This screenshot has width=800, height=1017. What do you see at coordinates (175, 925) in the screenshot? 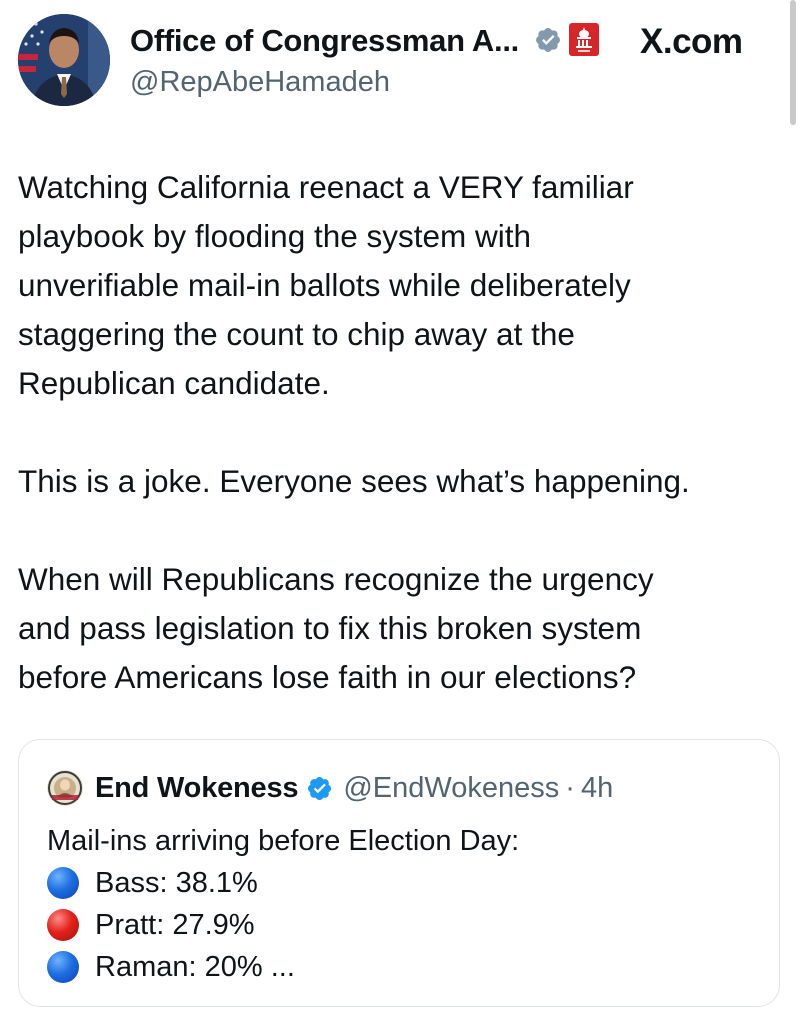
I see `quoted-post-line-text: Pratt: 27.9%` at bounding box center [175, 925].